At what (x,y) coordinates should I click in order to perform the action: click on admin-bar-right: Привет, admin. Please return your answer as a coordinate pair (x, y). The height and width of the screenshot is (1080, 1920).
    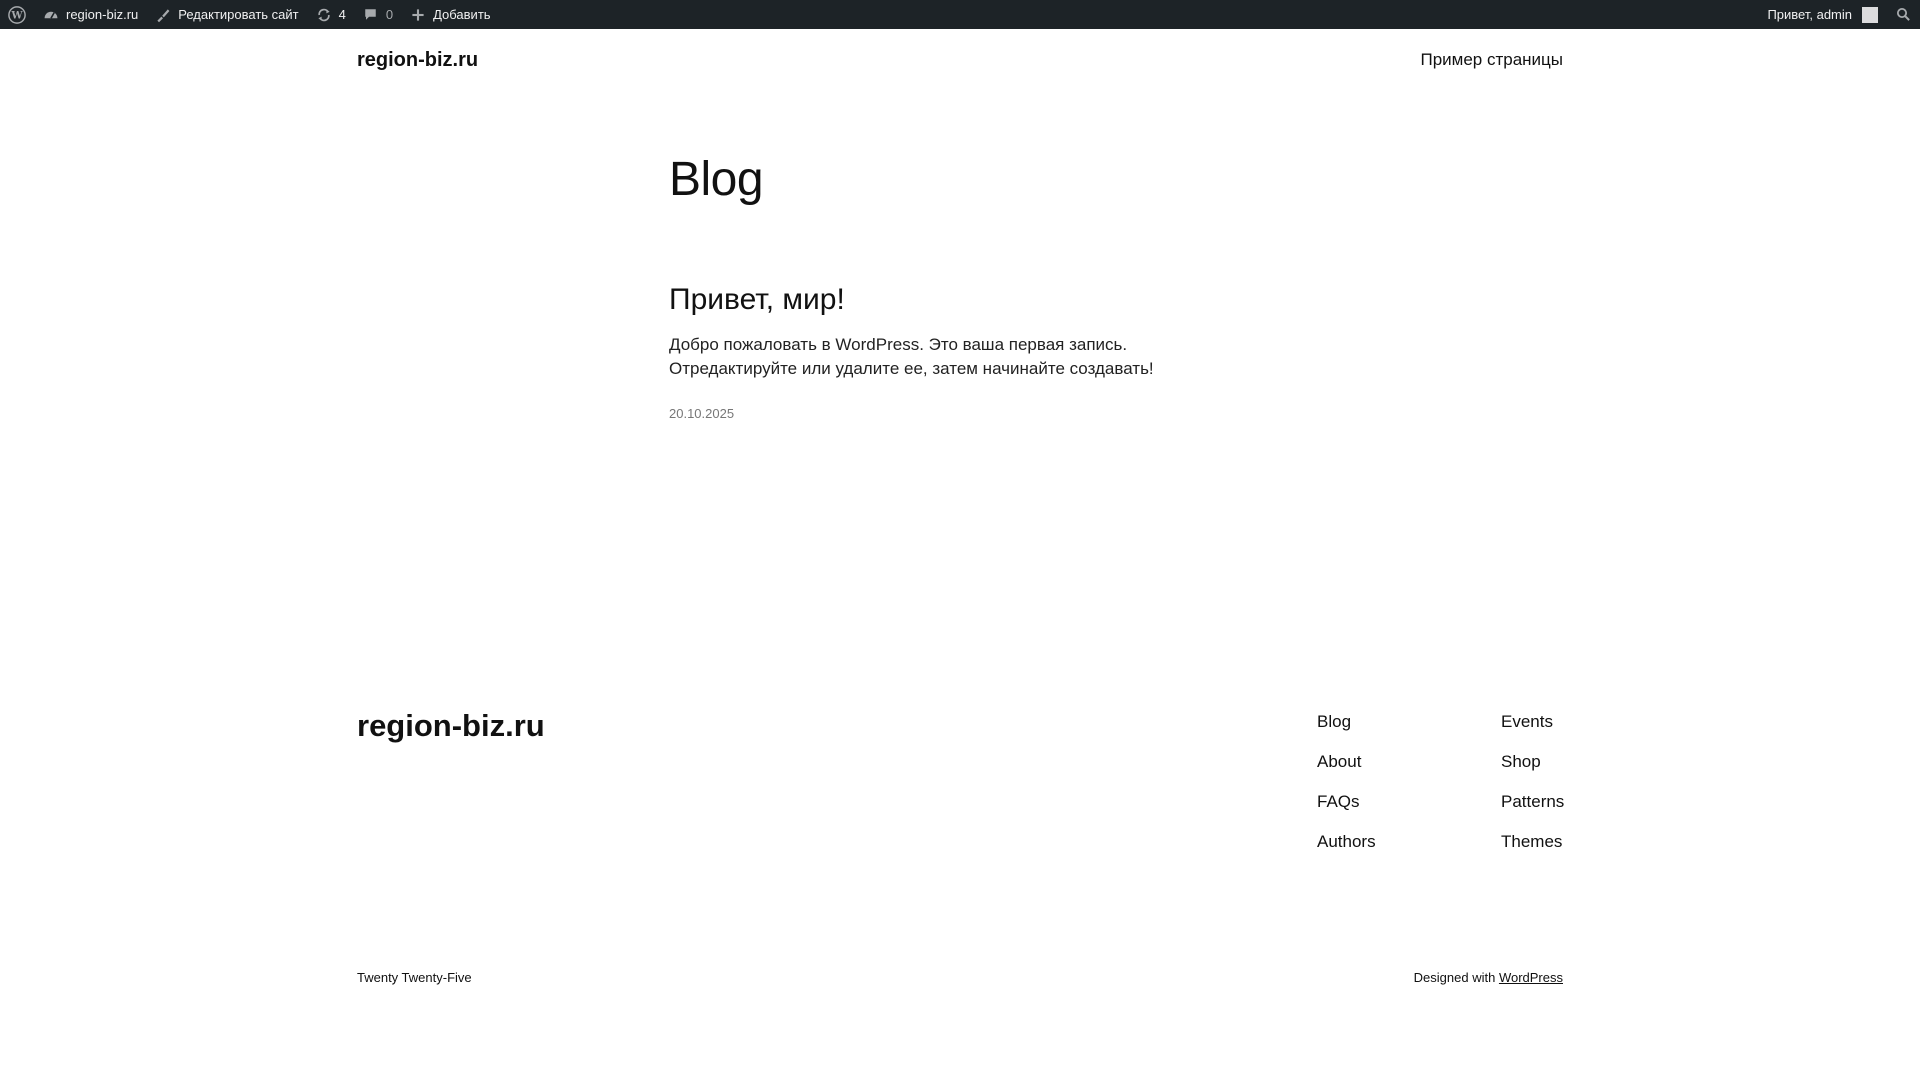
    Looking at the image, I should click on (1839, 14).